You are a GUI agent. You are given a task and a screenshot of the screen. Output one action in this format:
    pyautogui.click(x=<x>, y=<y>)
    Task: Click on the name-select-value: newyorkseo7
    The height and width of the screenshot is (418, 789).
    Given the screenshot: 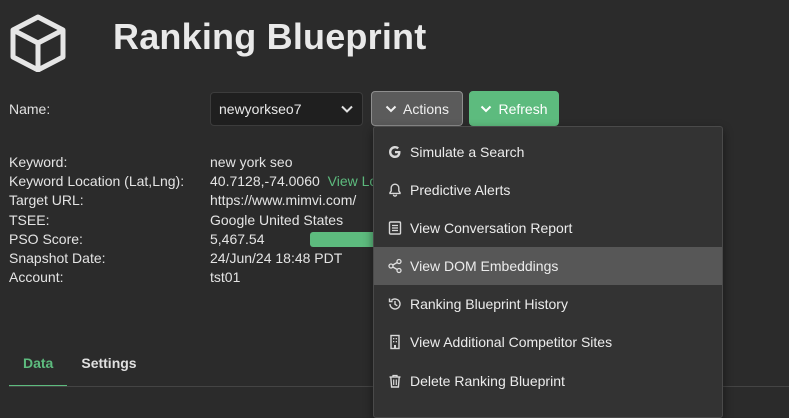 What is the action you would take?
    pyautogui.click(x=260, y=109)
    